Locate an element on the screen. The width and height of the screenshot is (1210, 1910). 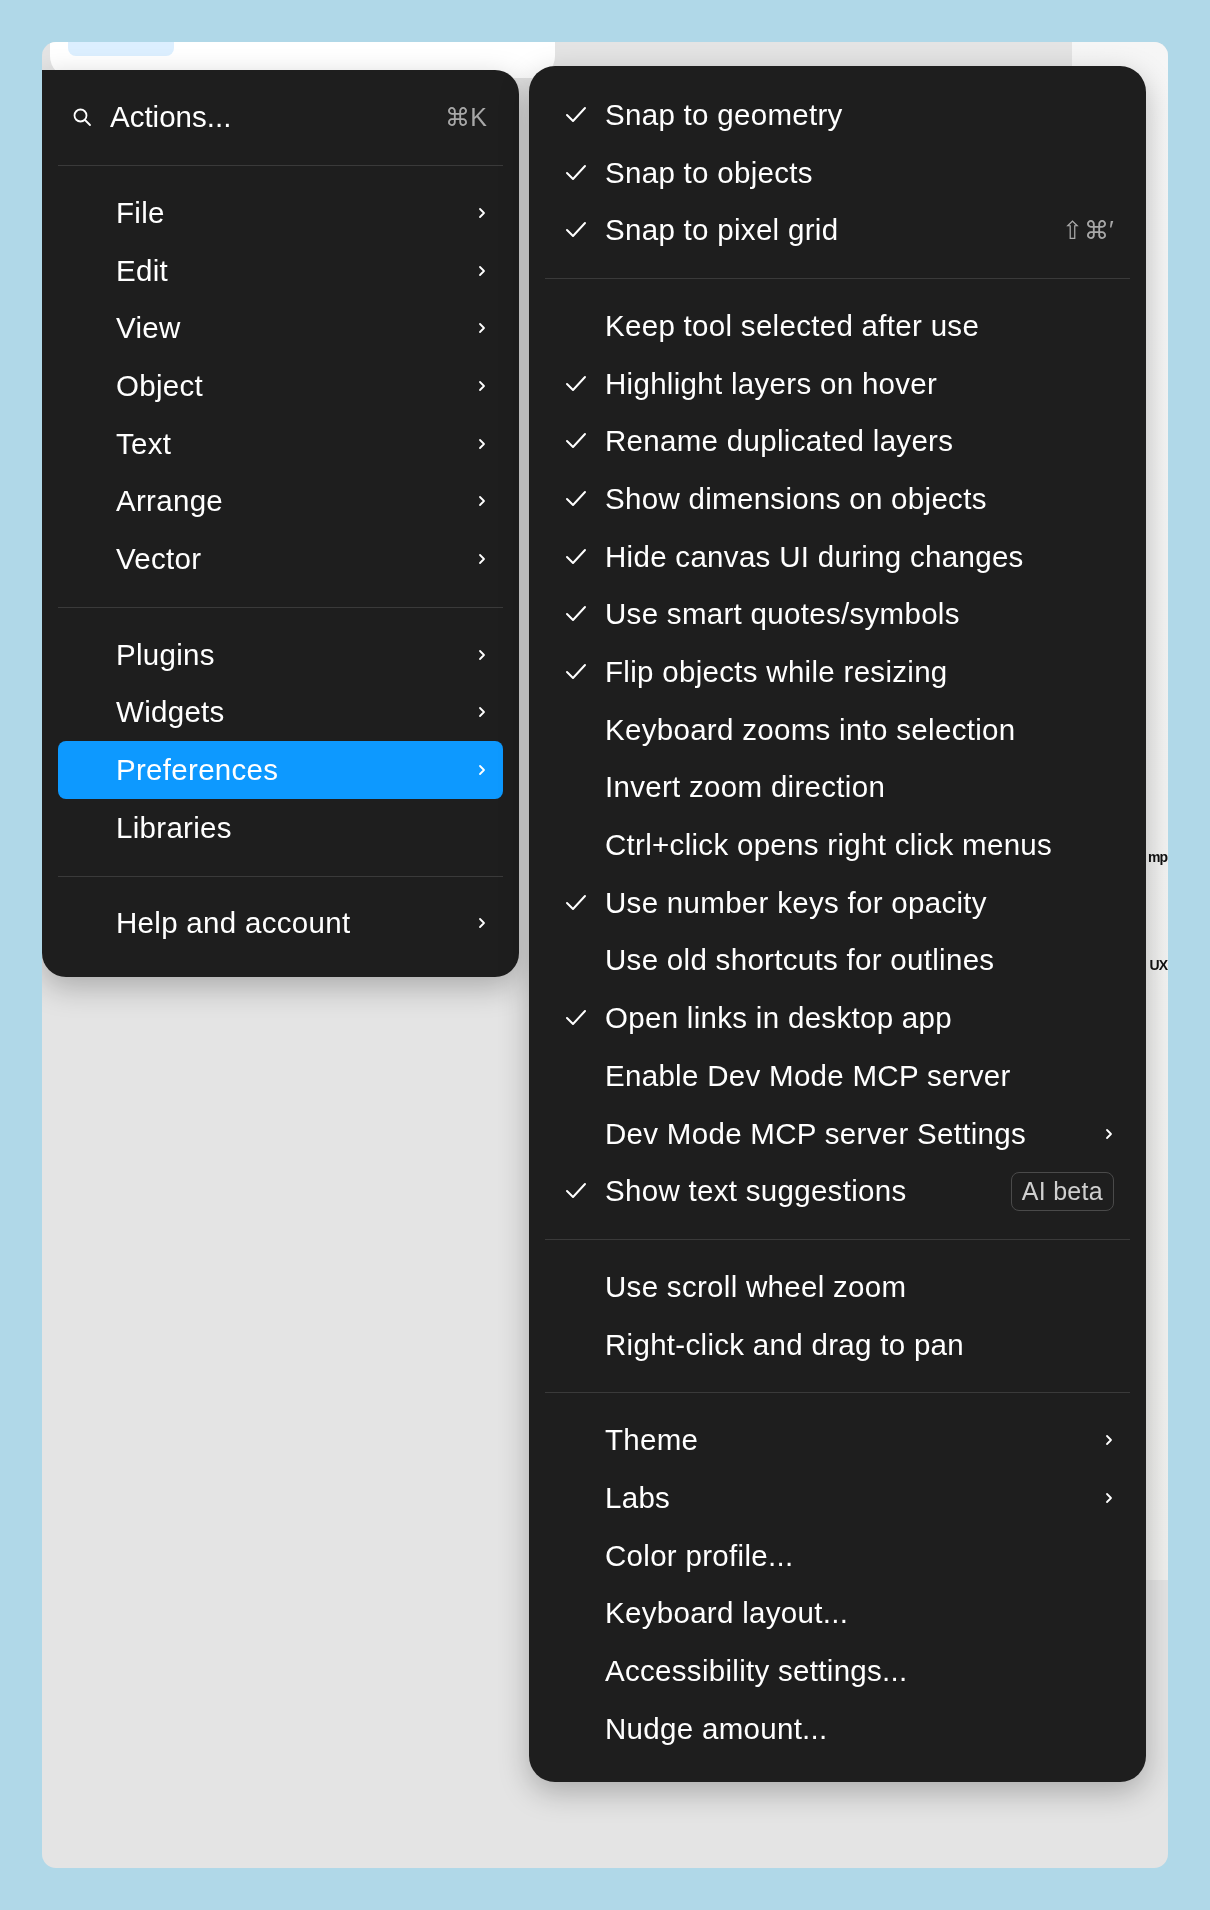
menu-item: Theme is located at coordinates (837, 1440).